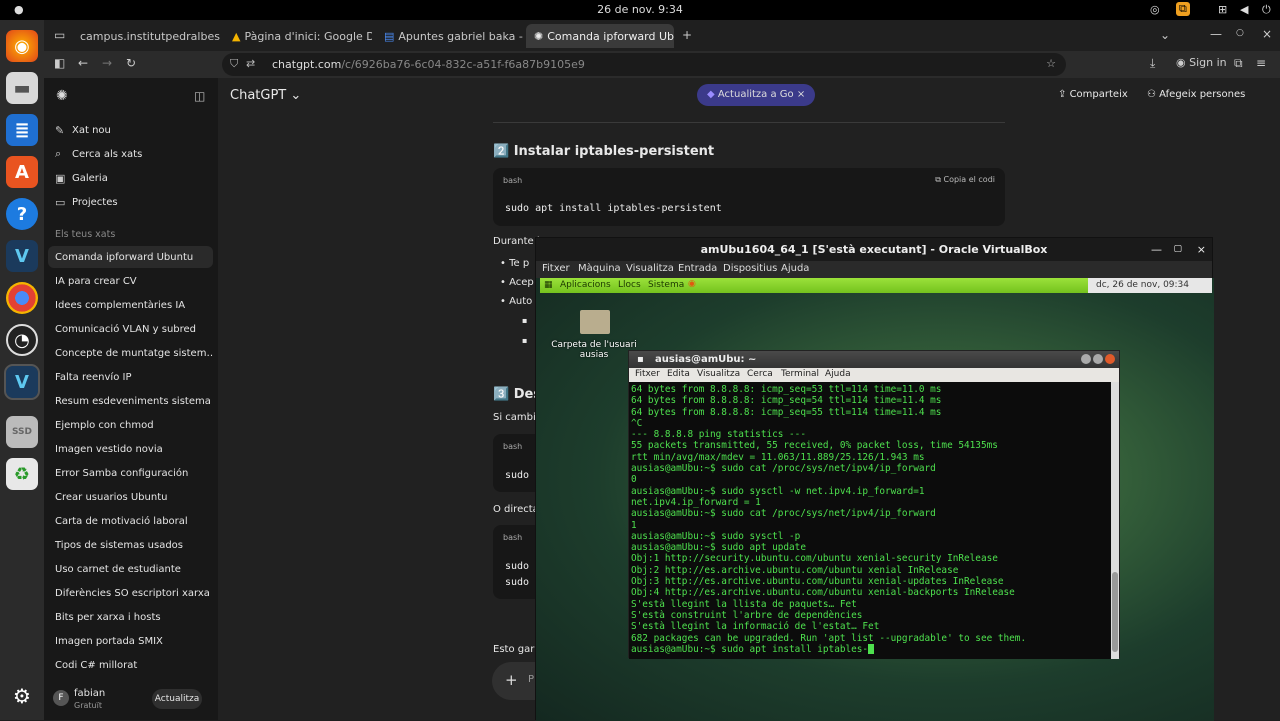 This screenshot has height=721, width=1280. What do you see at coordinates (130, 425) in the screenshot?
I see `chat-list-item: Ejemplo con chmod` at bounding box center [130, 425].